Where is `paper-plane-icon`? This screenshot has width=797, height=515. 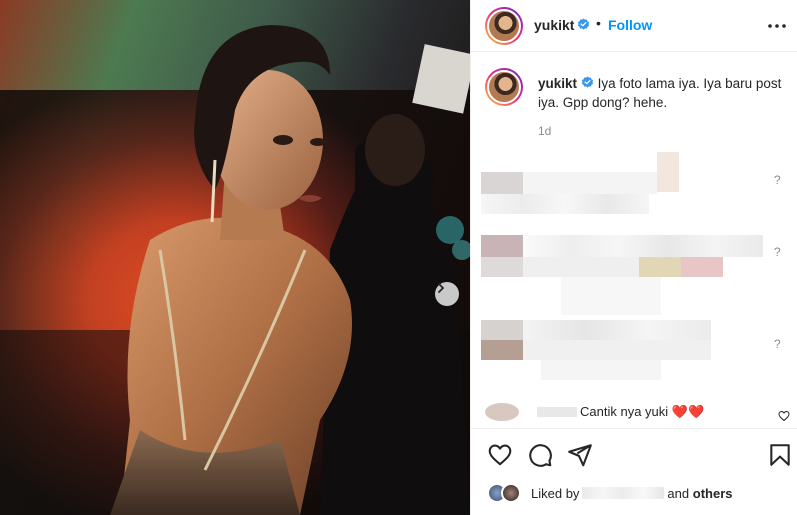
paper-plane-icon is located at coordinates (580, 455).